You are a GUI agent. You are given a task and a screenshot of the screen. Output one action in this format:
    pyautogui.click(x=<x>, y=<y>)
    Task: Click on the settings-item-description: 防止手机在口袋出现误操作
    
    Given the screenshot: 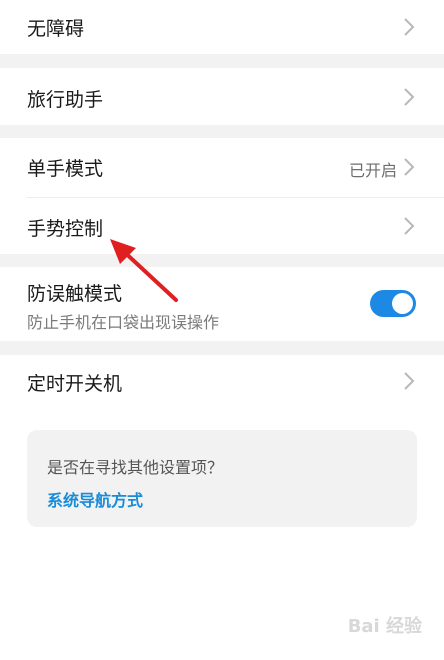 What is the action you would take?
    pyautogui.click(x=123, y=322)
    